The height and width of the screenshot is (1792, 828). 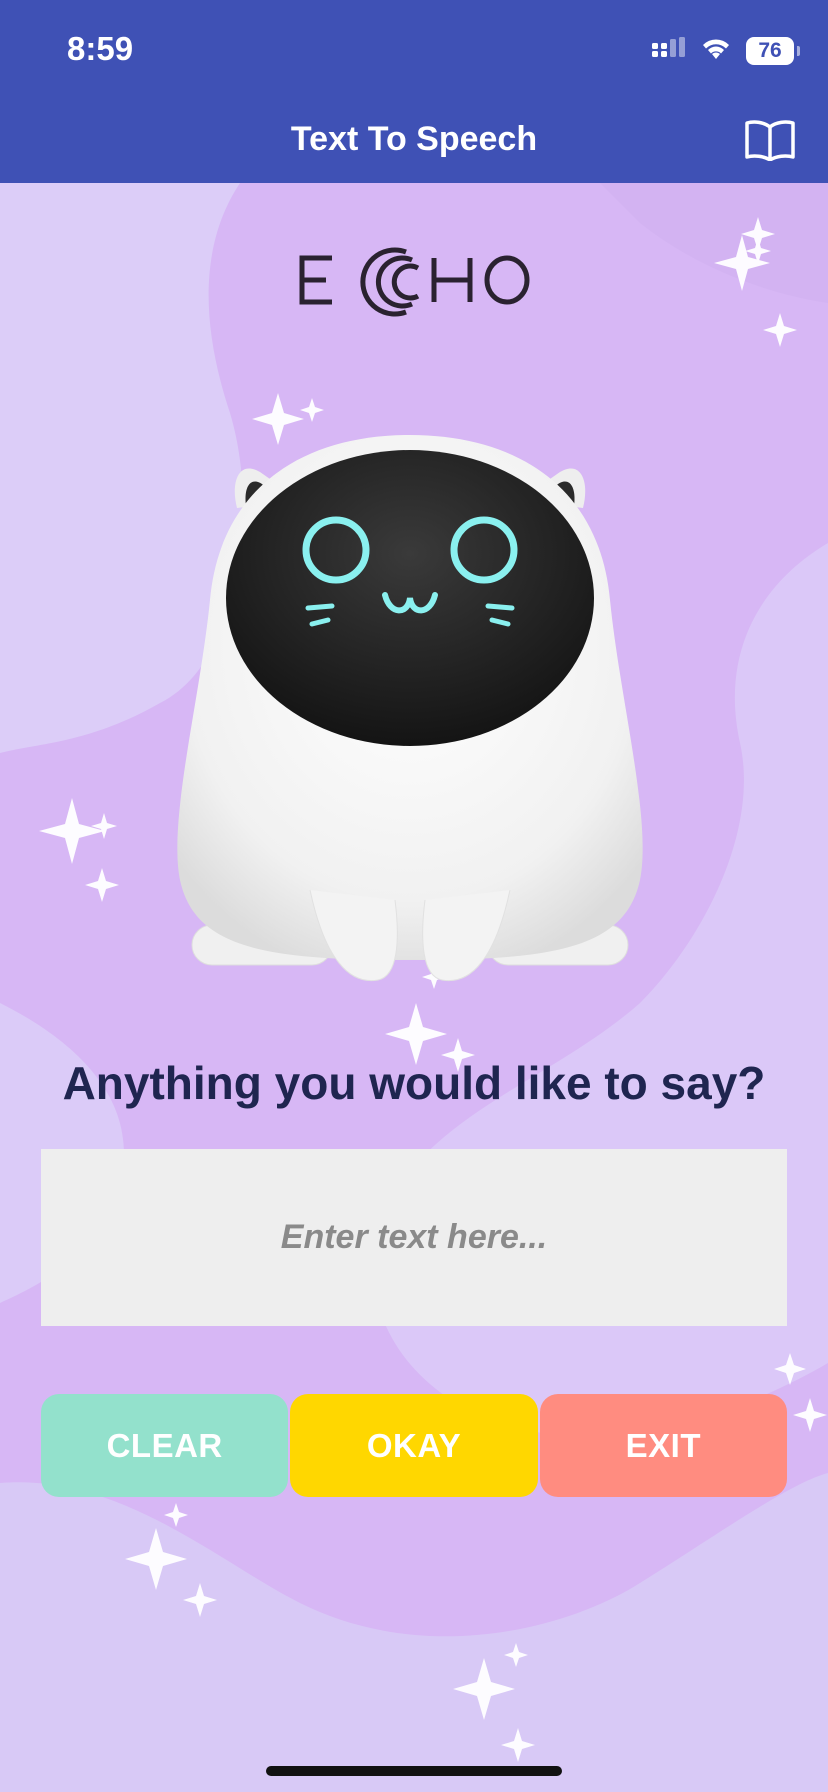 What do you see at coordinates (716, 51) in the screenshot?
I see `wifi-icon` at bounding box center [716, 51].